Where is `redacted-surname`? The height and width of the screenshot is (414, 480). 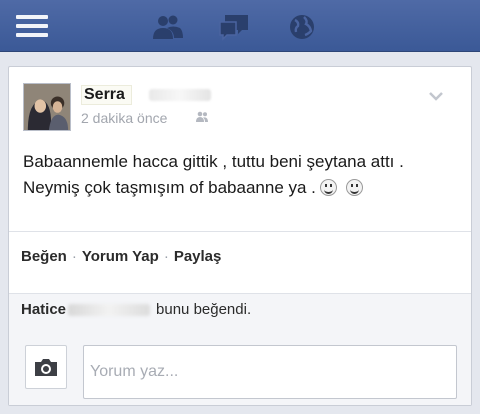
redacted-surname is located at coordinates (180, 95).